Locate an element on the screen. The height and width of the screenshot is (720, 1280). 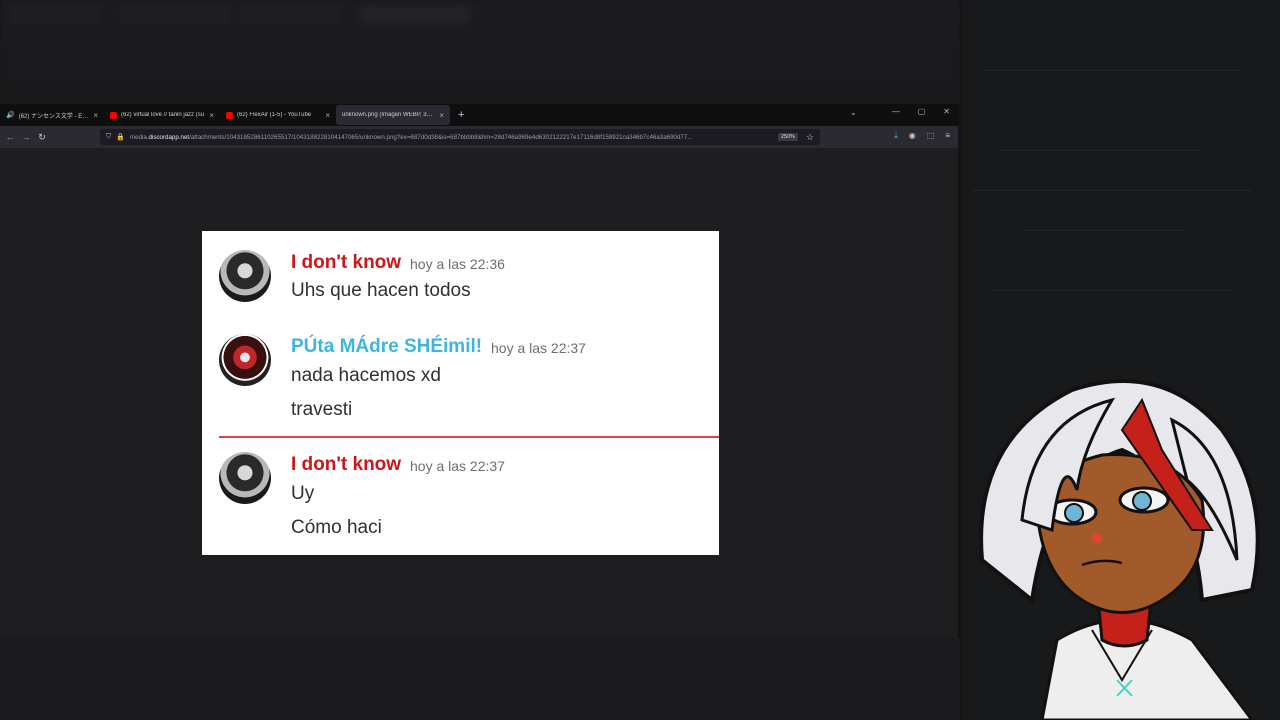
message-text: travesti is located at coordinates (322, 409).